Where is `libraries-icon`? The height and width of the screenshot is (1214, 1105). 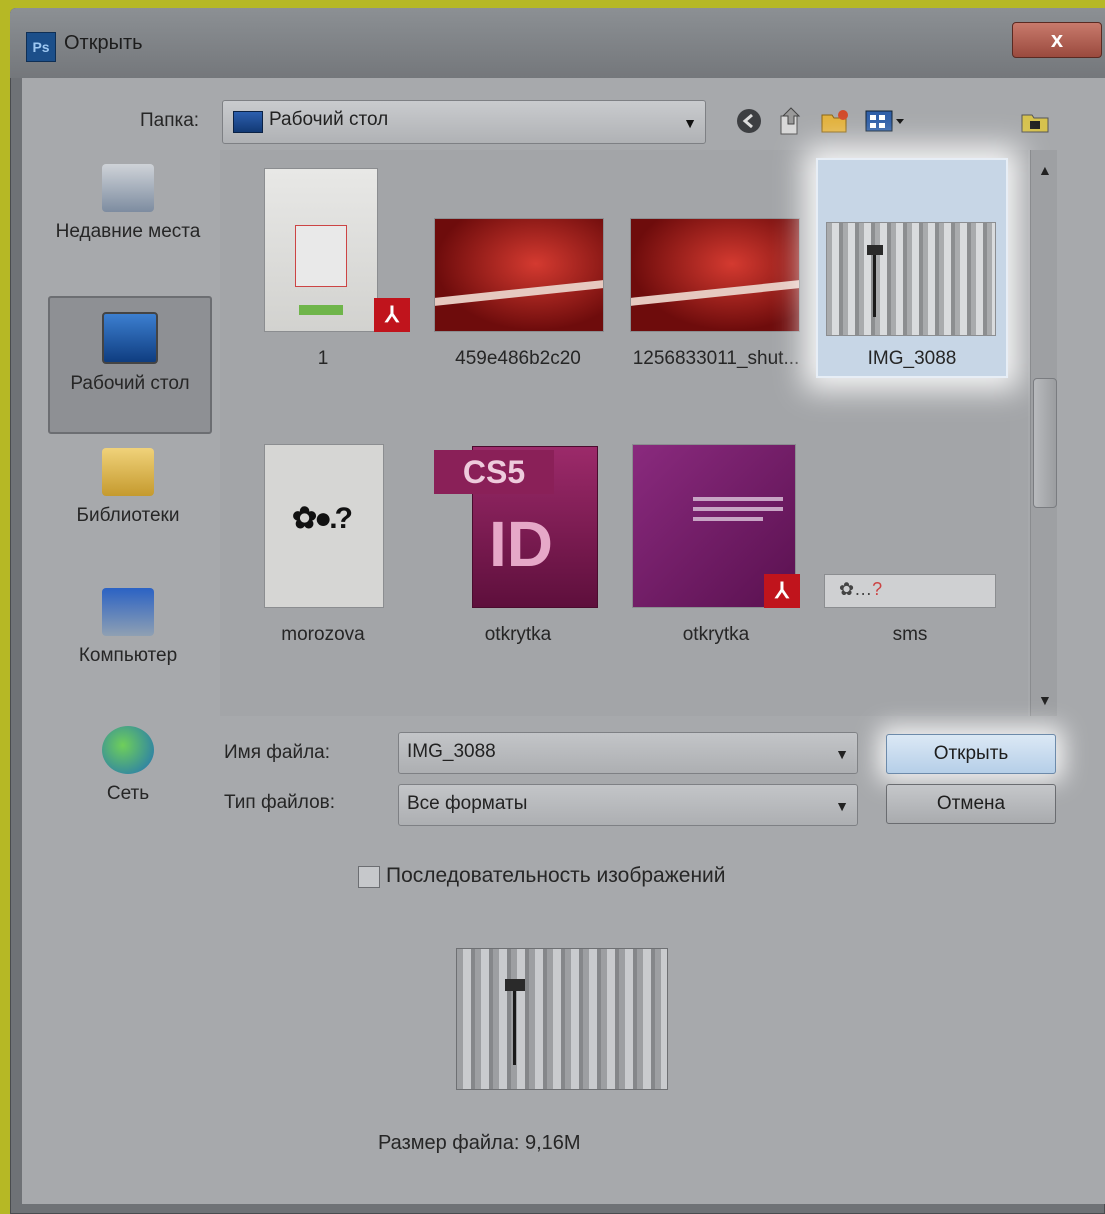 libraries-icon is located at coordinates (128, 472).